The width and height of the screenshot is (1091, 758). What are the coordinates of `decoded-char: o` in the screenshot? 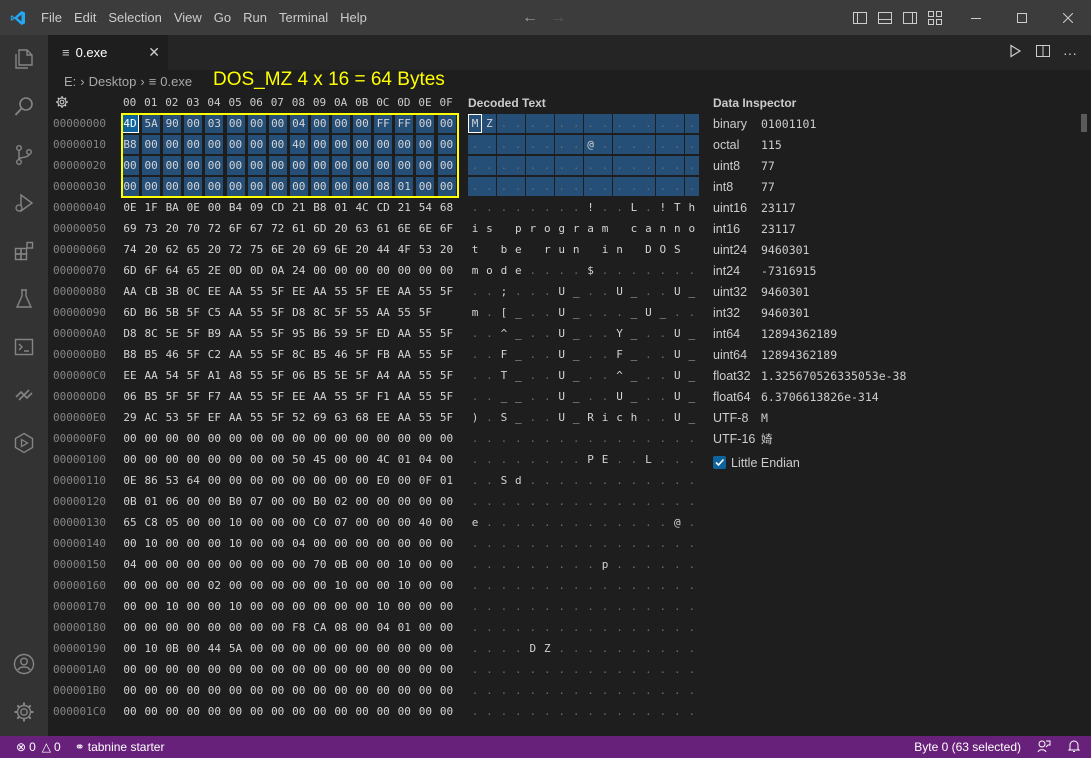 It's located at (547, 228).